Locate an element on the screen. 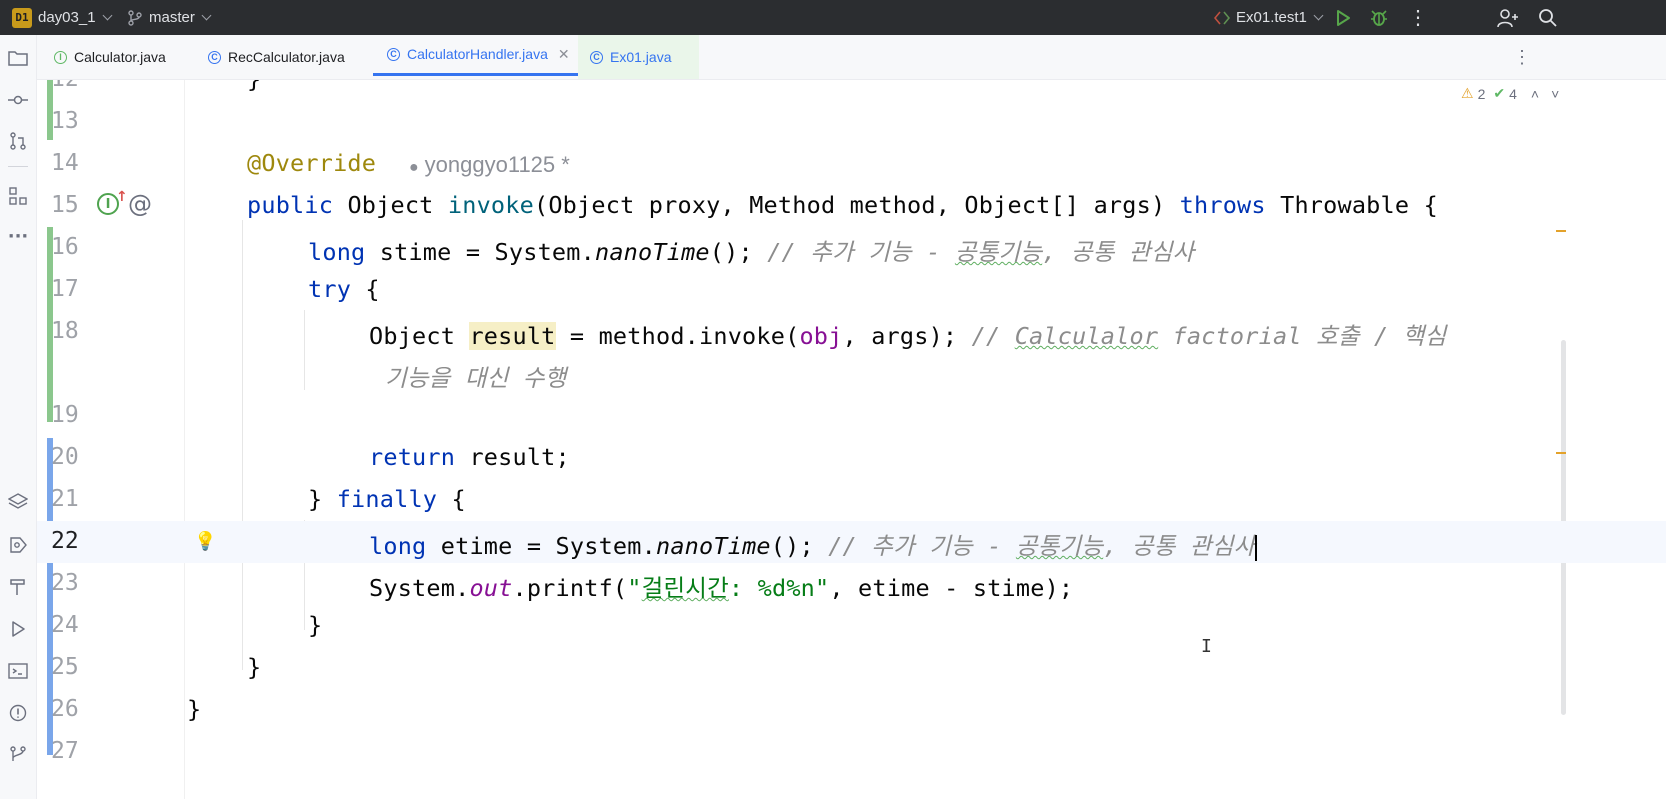  services-tool-button is located at coordinates (18, 502).